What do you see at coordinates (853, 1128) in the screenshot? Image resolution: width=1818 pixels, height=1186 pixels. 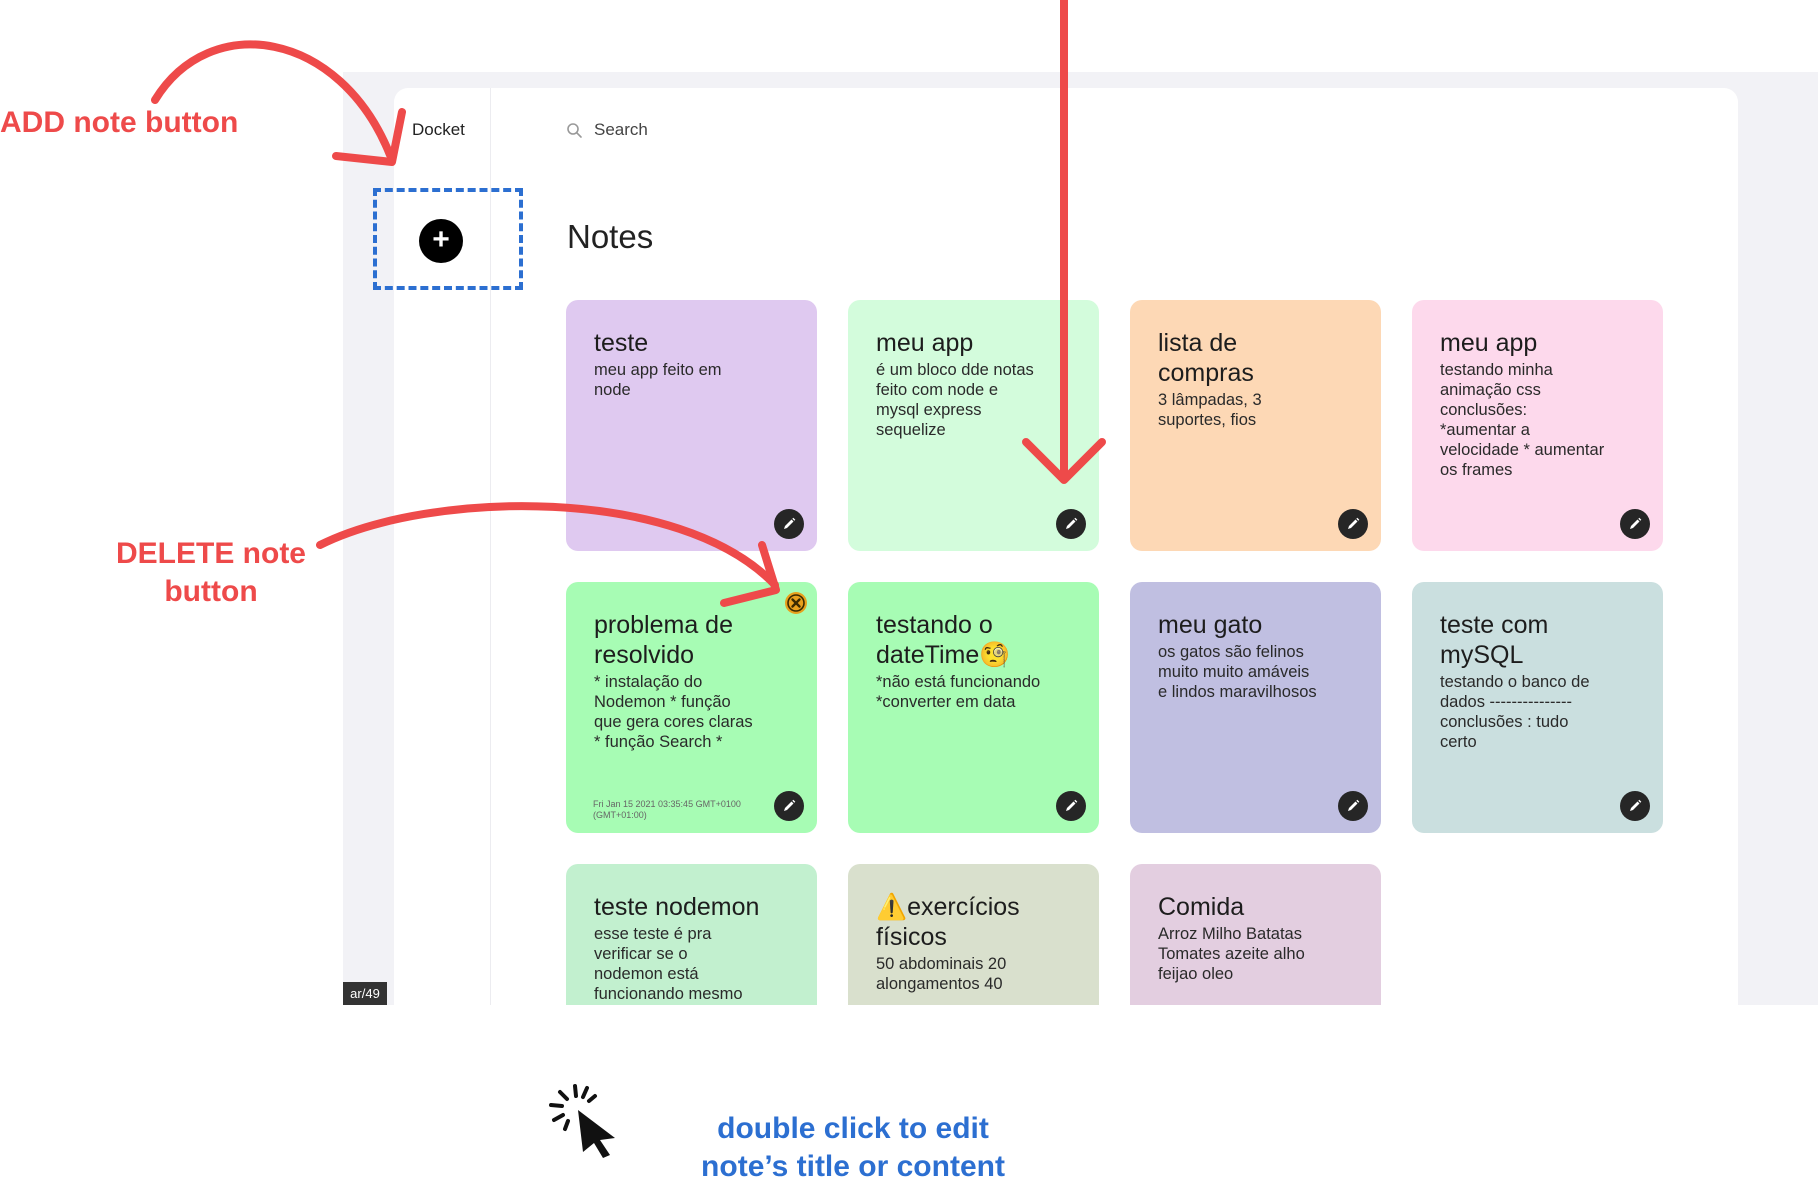 I see `dblclick-annotation-line1: double click to edit` at bounding box center [853, 1128].